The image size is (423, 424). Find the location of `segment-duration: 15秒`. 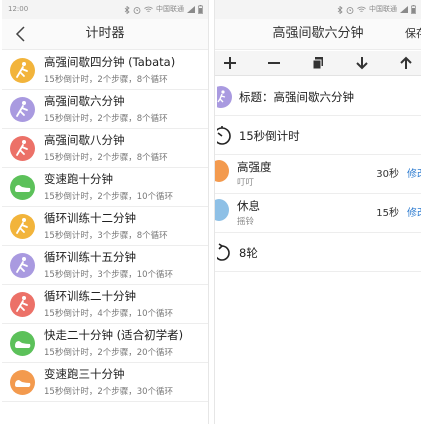

segment-duration: 15秒 is located at coordinates (387, 213).